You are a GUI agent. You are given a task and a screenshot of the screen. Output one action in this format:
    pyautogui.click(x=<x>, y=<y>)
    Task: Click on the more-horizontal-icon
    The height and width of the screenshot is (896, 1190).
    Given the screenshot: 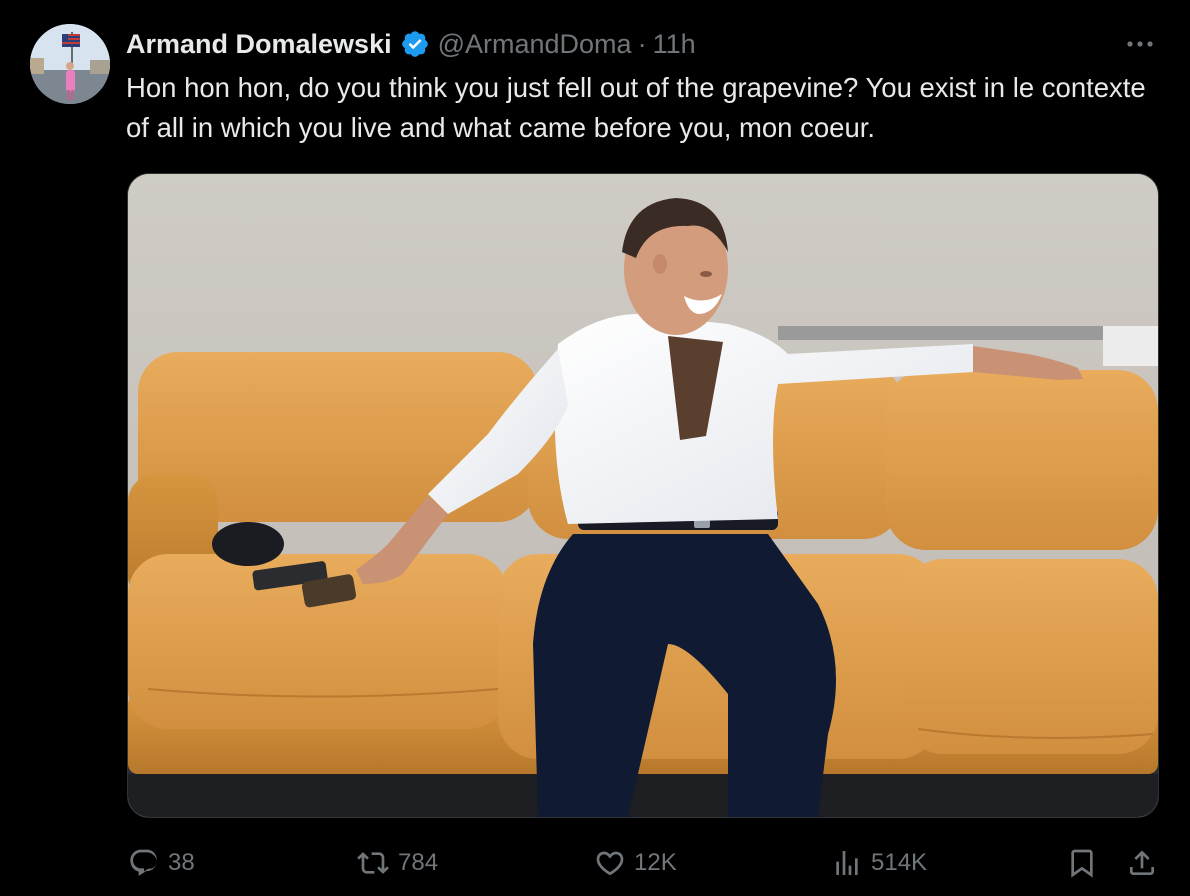 What is the action you would take?
    pyautogui.click(x=1140, y=44)
    